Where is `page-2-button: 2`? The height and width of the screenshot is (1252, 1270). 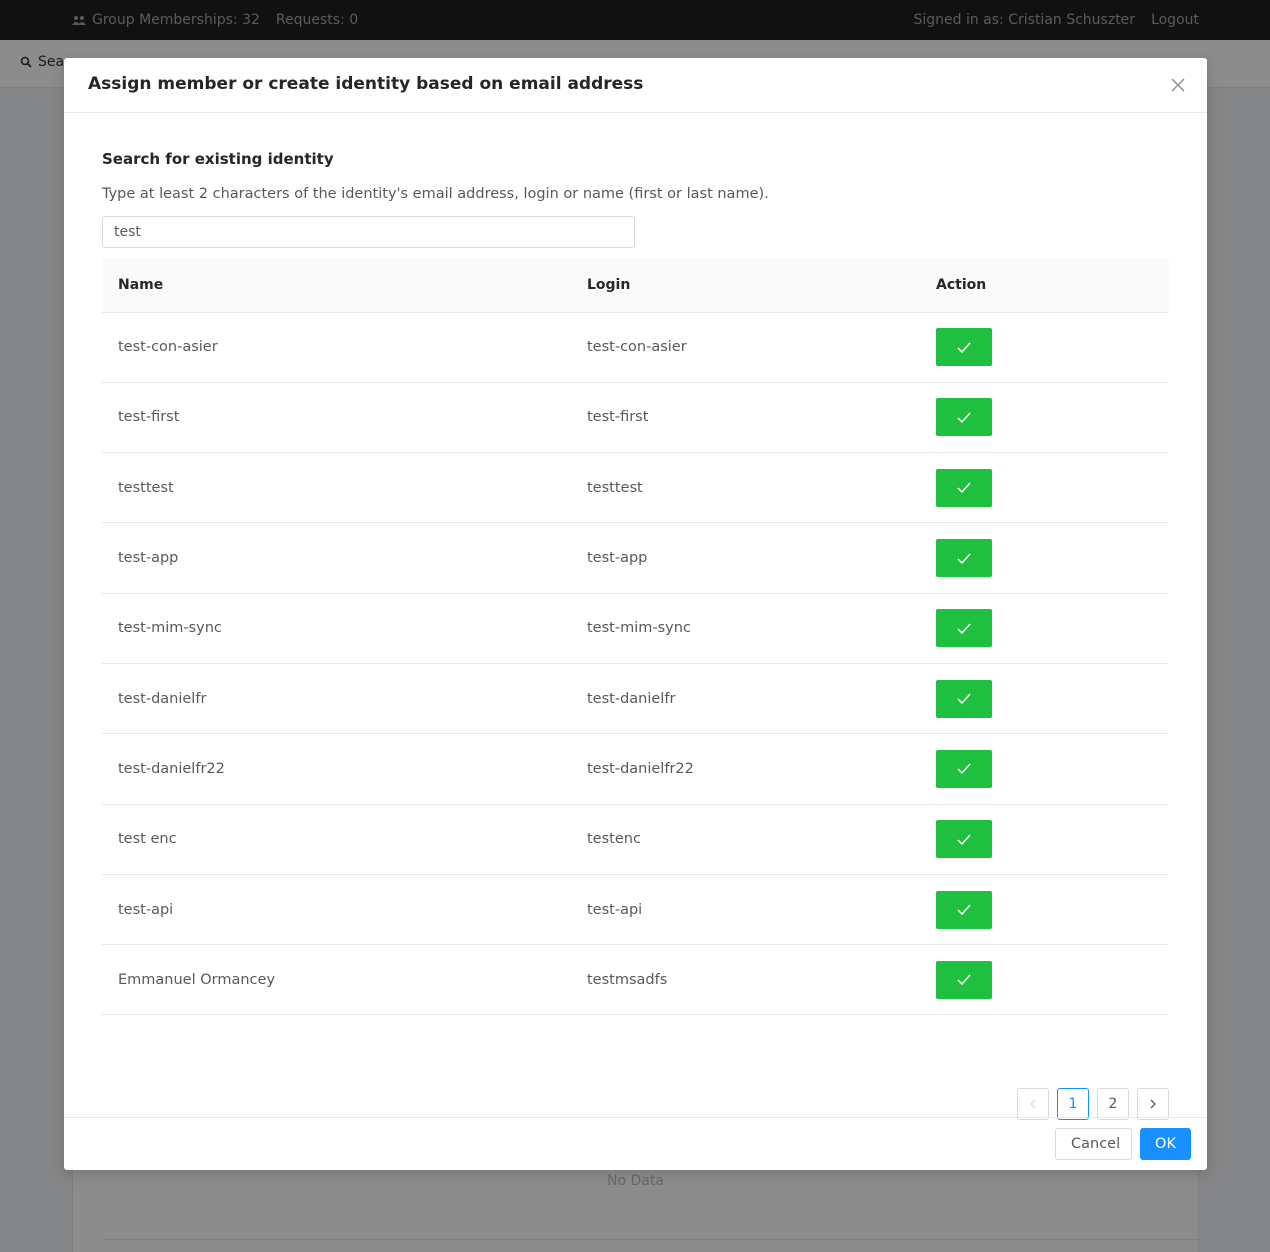 page-2-button: 2 is located at coordinates (1113, 1104).